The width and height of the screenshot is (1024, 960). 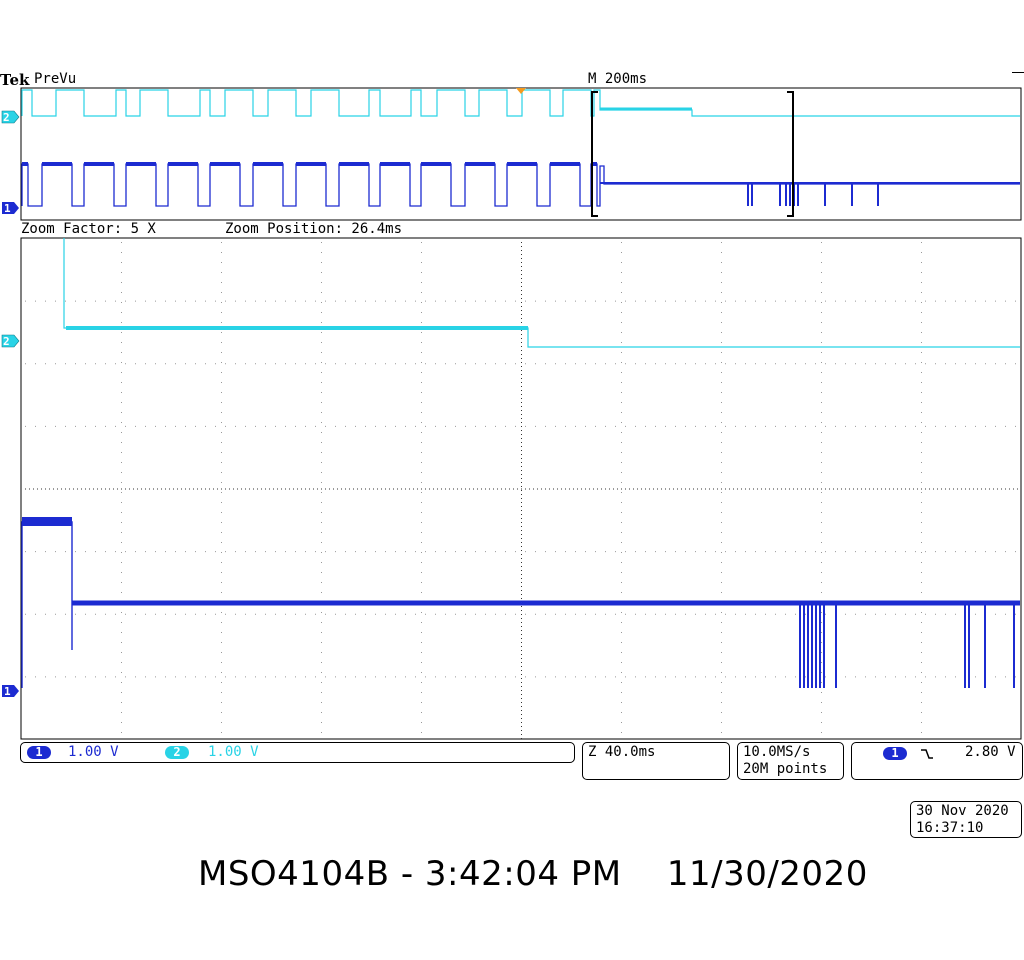 What do you see at coordinates (39, 752) in the screenshot?
I see `channel-1-badge: 1` at bounding box center [39, 752].